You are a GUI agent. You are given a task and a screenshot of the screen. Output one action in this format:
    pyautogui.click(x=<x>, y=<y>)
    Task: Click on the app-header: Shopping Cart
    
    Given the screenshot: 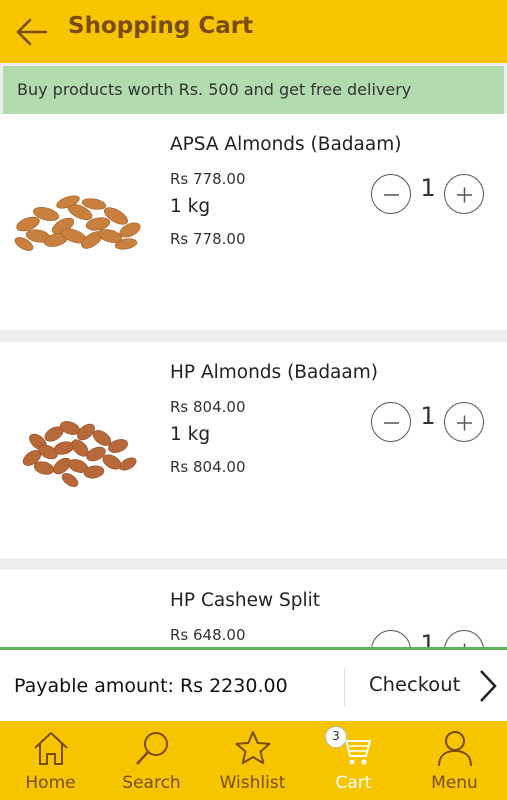 What is the action you would take?
    pyautogui.click(x=253, y=31)
    